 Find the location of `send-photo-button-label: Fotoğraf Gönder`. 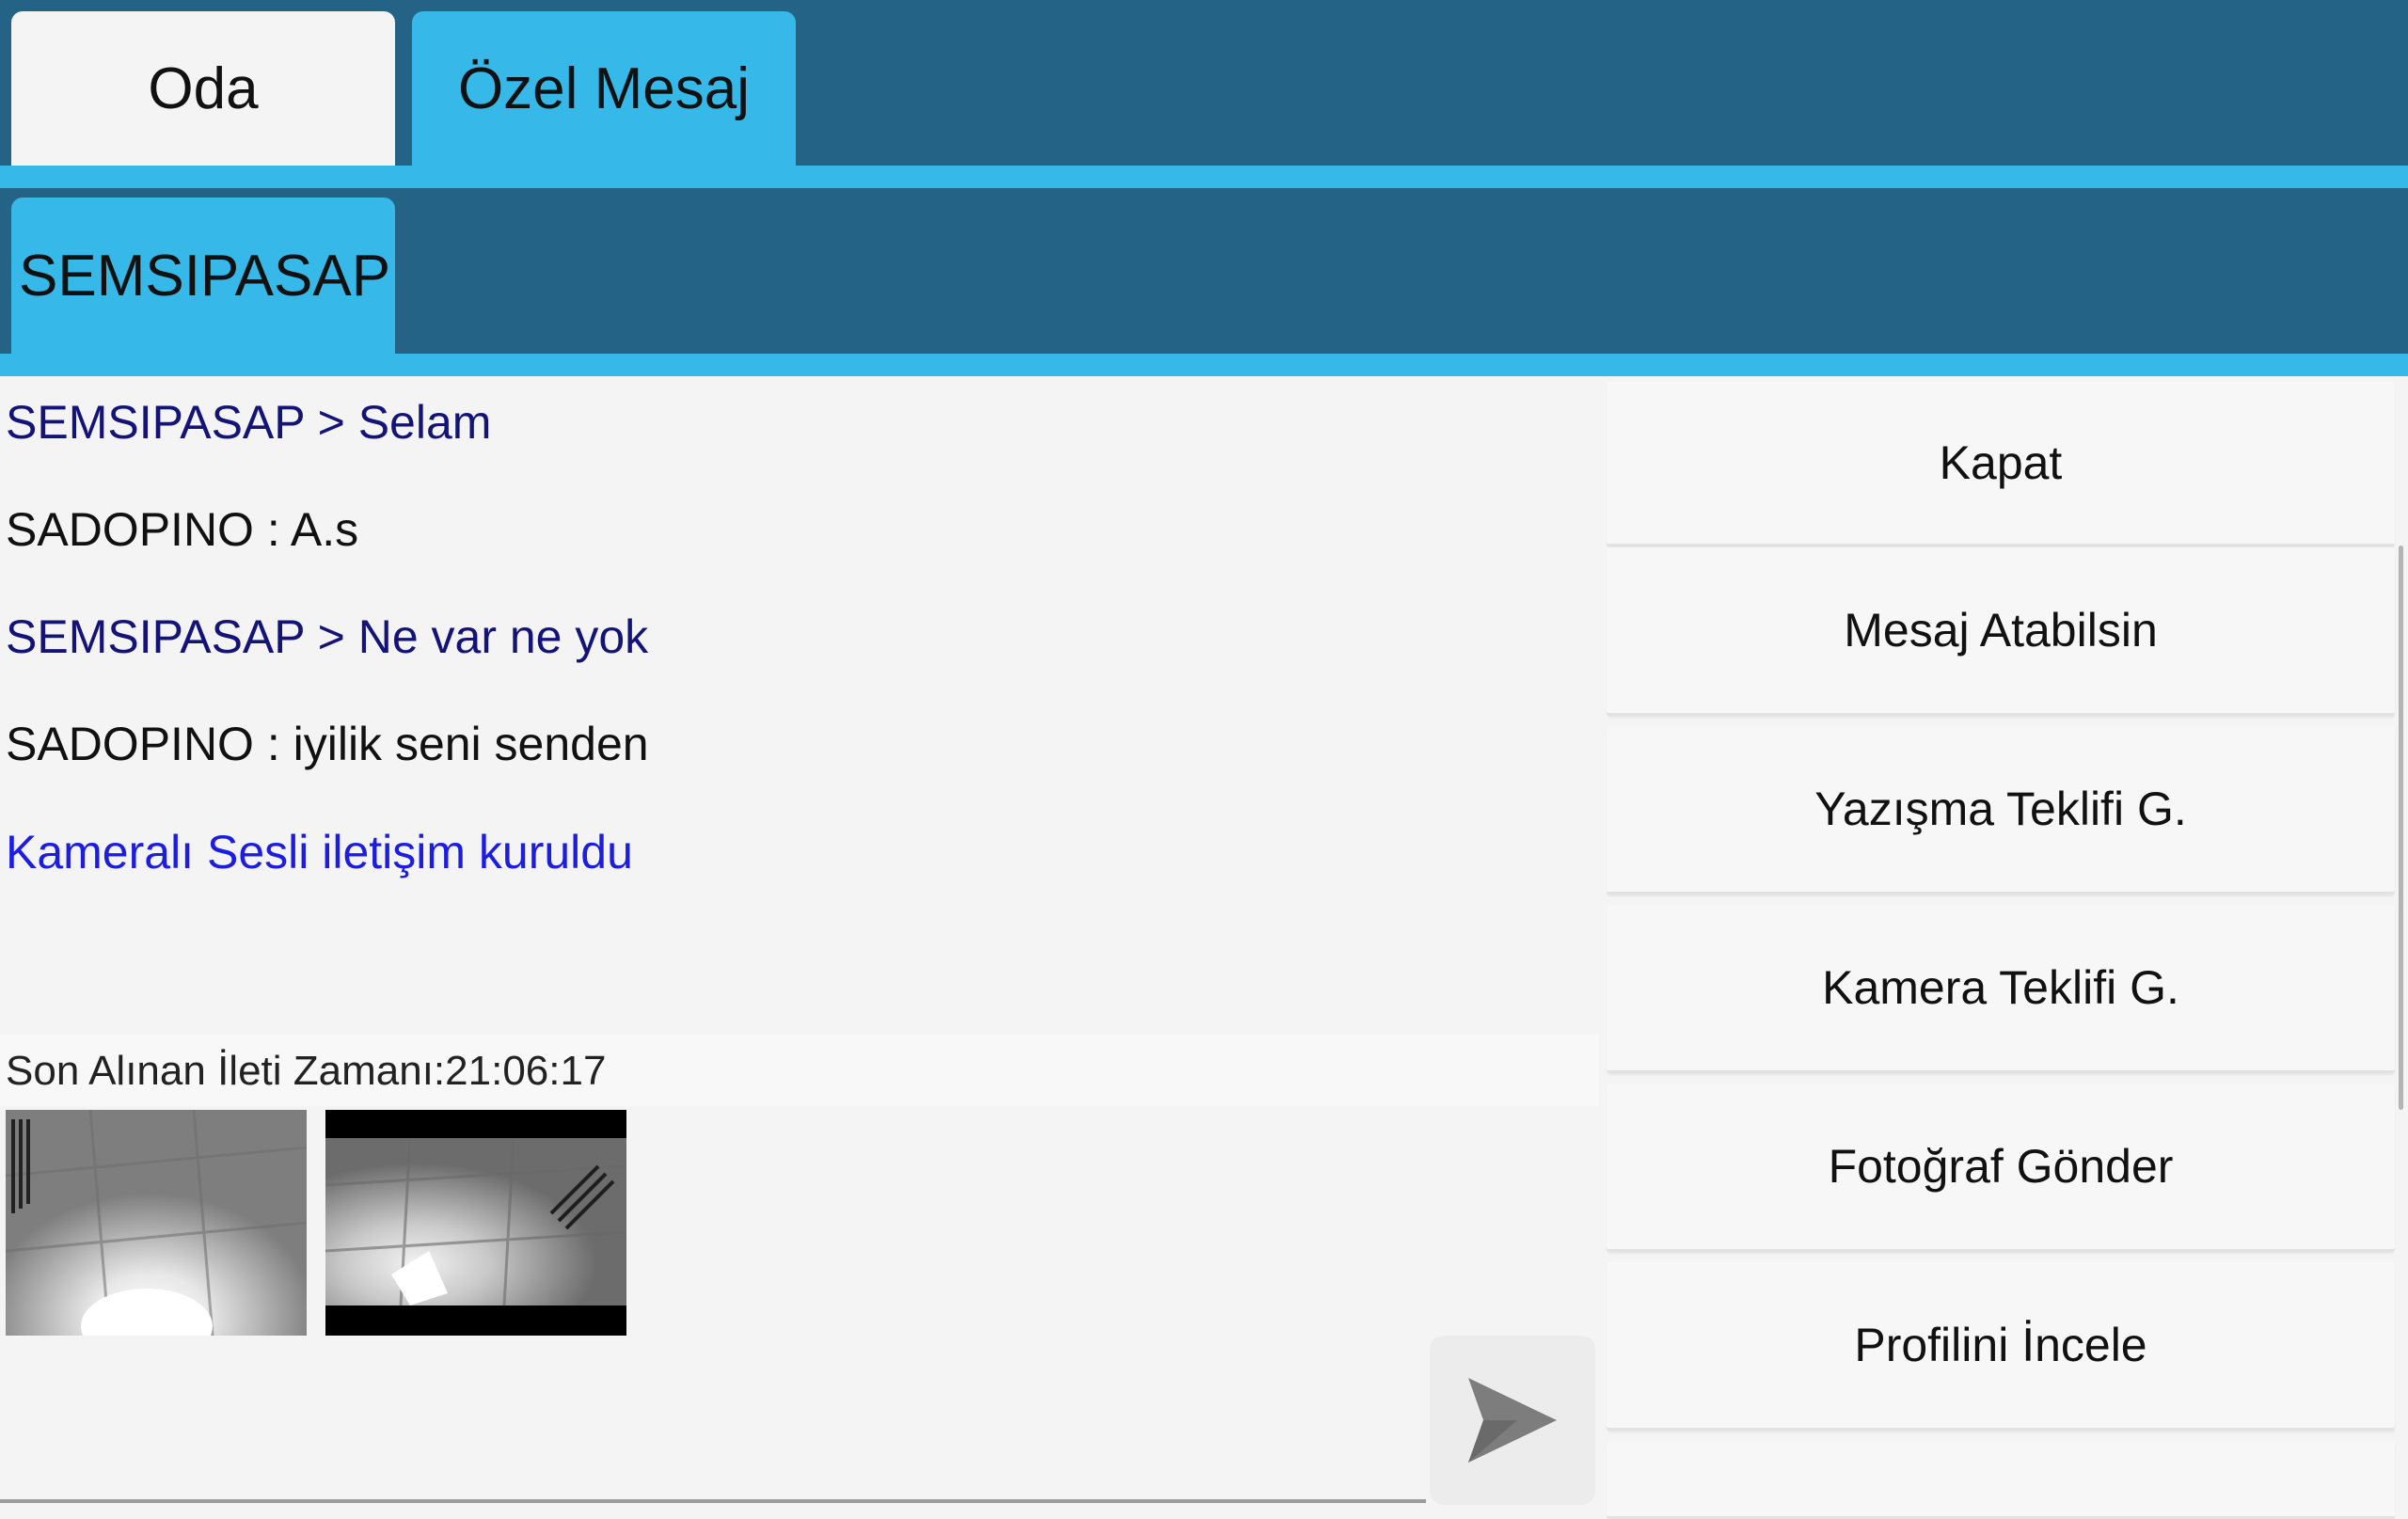

send-photo-button-label: Fotoğraf Gönder is located at coordinates (2001, 1166).